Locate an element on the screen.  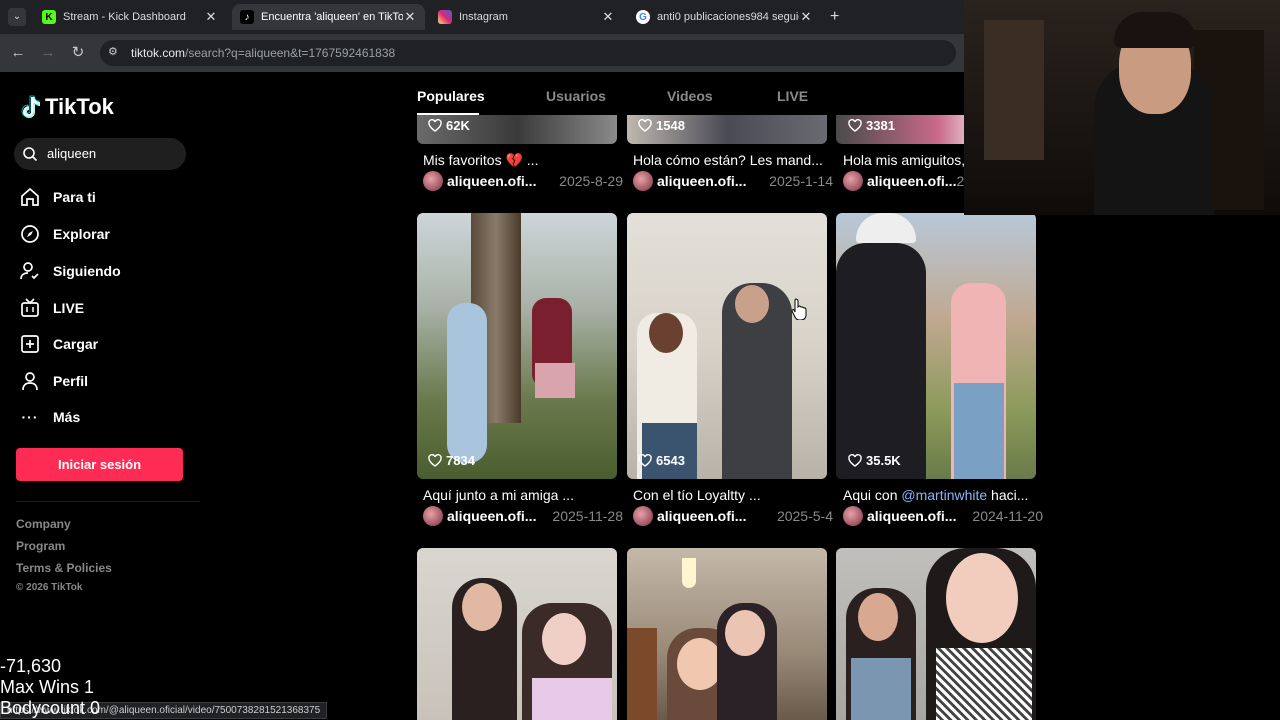
reload-icon: ↻ is located at coordinates (78, 53).